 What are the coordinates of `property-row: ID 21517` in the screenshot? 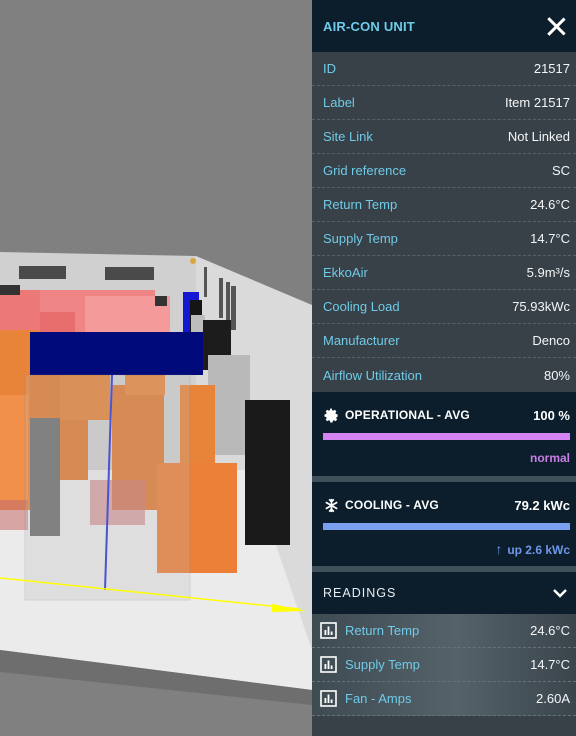 It's located at (444, 69).